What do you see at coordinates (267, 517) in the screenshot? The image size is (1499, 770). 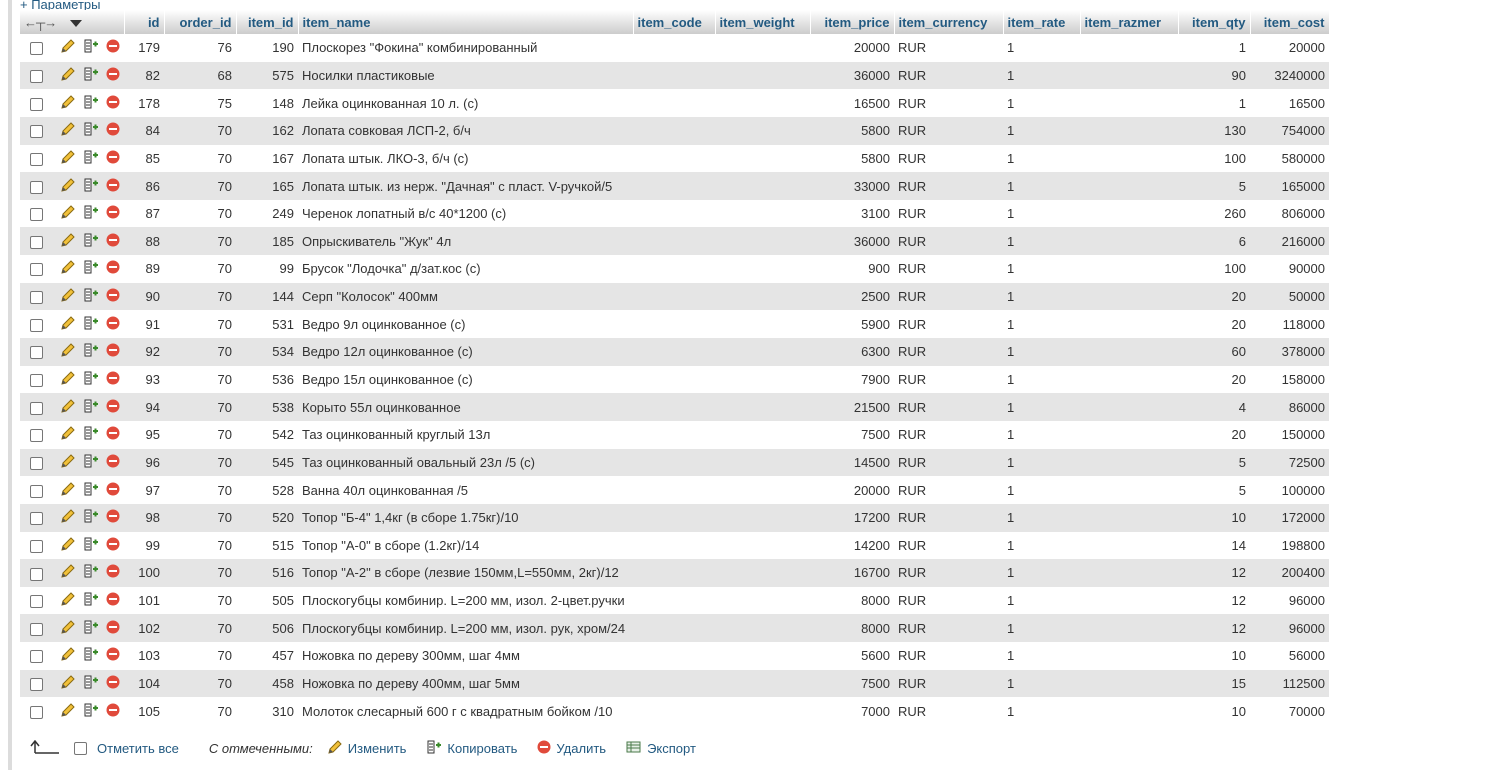 I see `cell-item-id: 520` at bounding box center [267, 517].